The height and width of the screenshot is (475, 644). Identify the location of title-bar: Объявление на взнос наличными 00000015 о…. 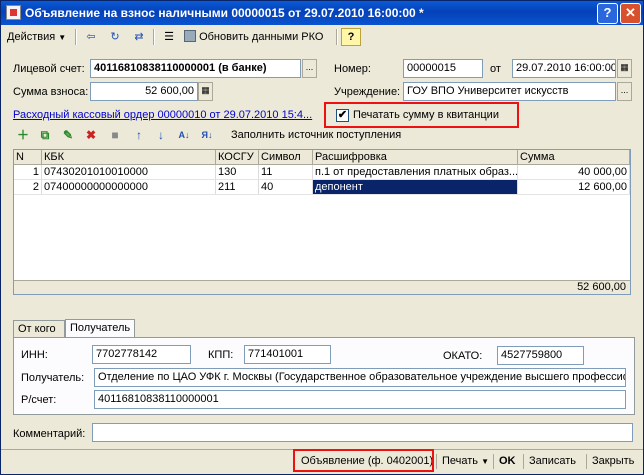
(322, 13).